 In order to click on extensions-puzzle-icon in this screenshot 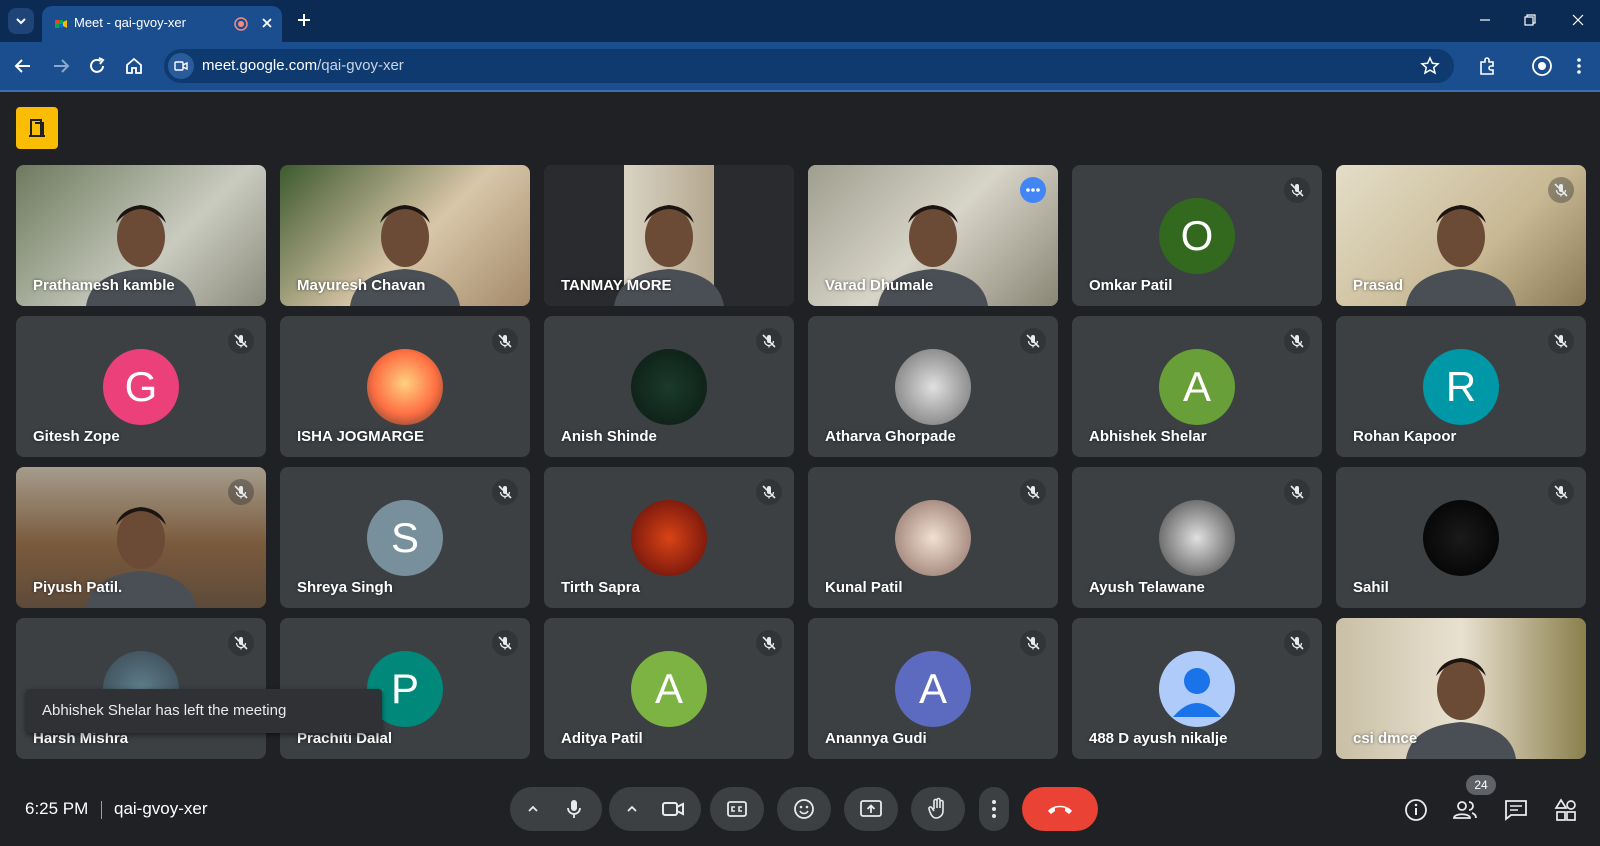, I will do `click(1487, 66)`.